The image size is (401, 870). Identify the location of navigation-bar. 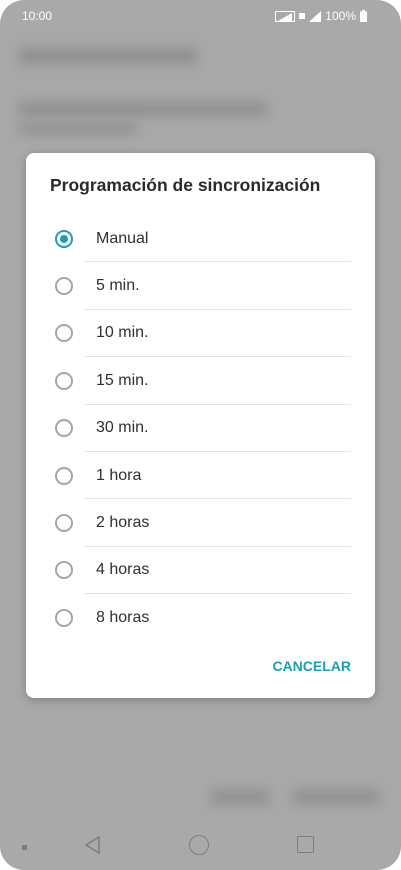
(200, 844).